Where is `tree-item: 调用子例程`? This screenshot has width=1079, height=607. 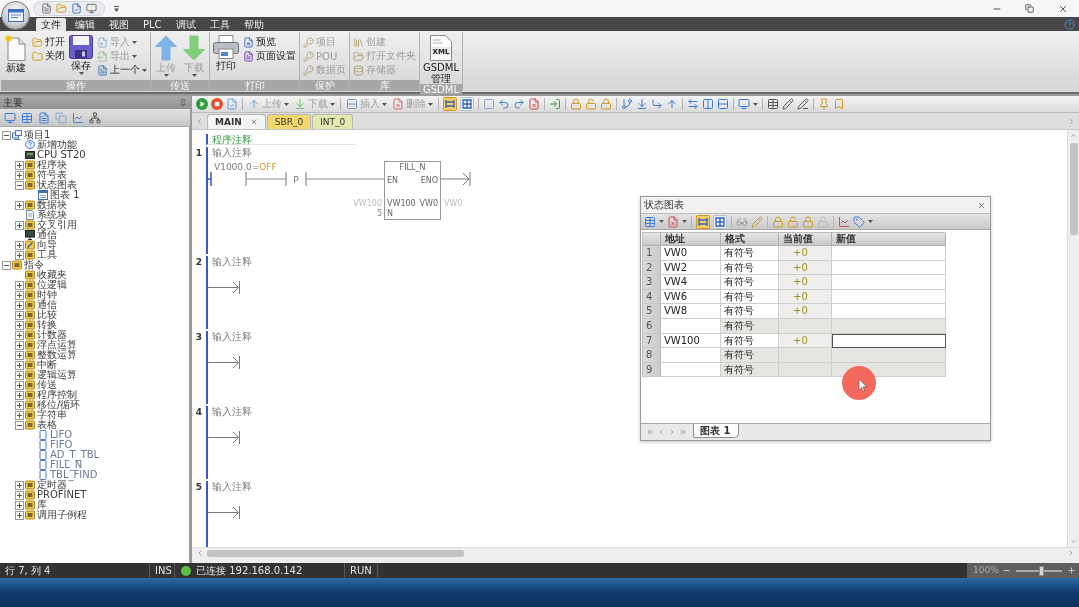
tree-item: 调用子例程 is located at coordinates (62, 515).